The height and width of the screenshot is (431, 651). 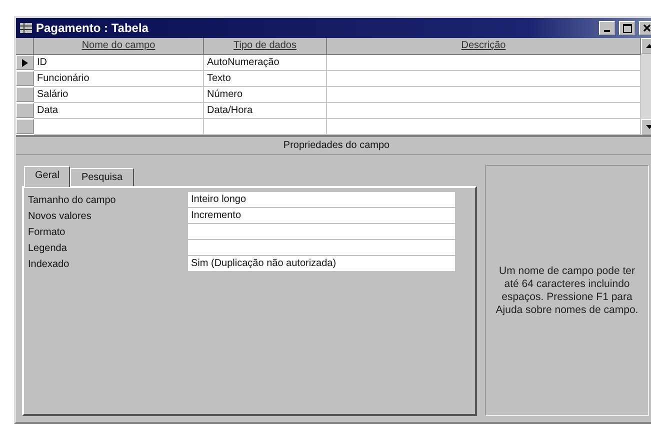 I want to click on property-label: Tamanho do campo, so click(x=72, y=200).